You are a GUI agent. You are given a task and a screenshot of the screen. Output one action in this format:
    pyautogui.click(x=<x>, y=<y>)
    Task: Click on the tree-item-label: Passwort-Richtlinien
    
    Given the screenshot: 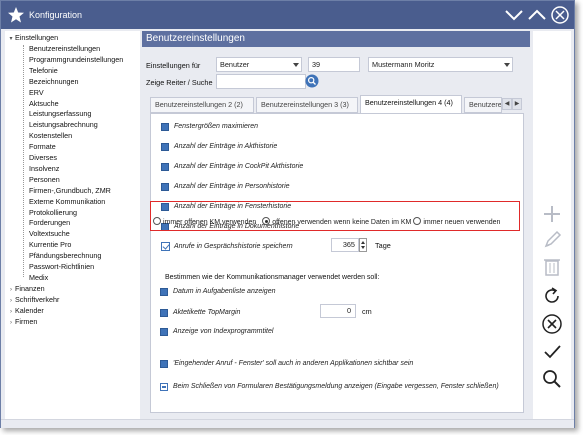 What is the action you would take?
    pyautogui.click(x=62, y=266)
    